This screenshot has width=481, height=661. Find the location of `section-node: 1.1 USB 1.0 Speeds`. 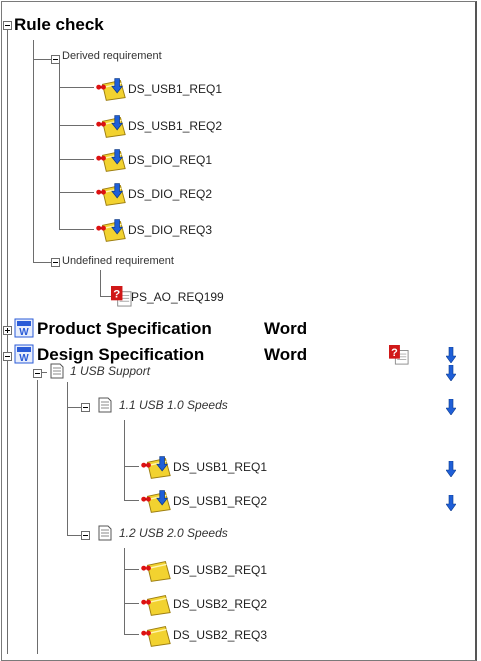

section-node: 1.1 USB 1.0 Speeds is located at coordinates (173, 405).